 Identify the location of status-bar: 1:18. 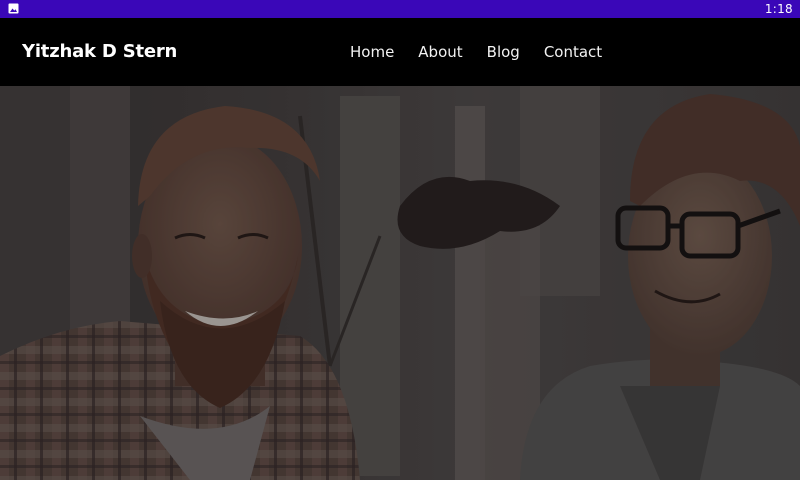
(400, 9).